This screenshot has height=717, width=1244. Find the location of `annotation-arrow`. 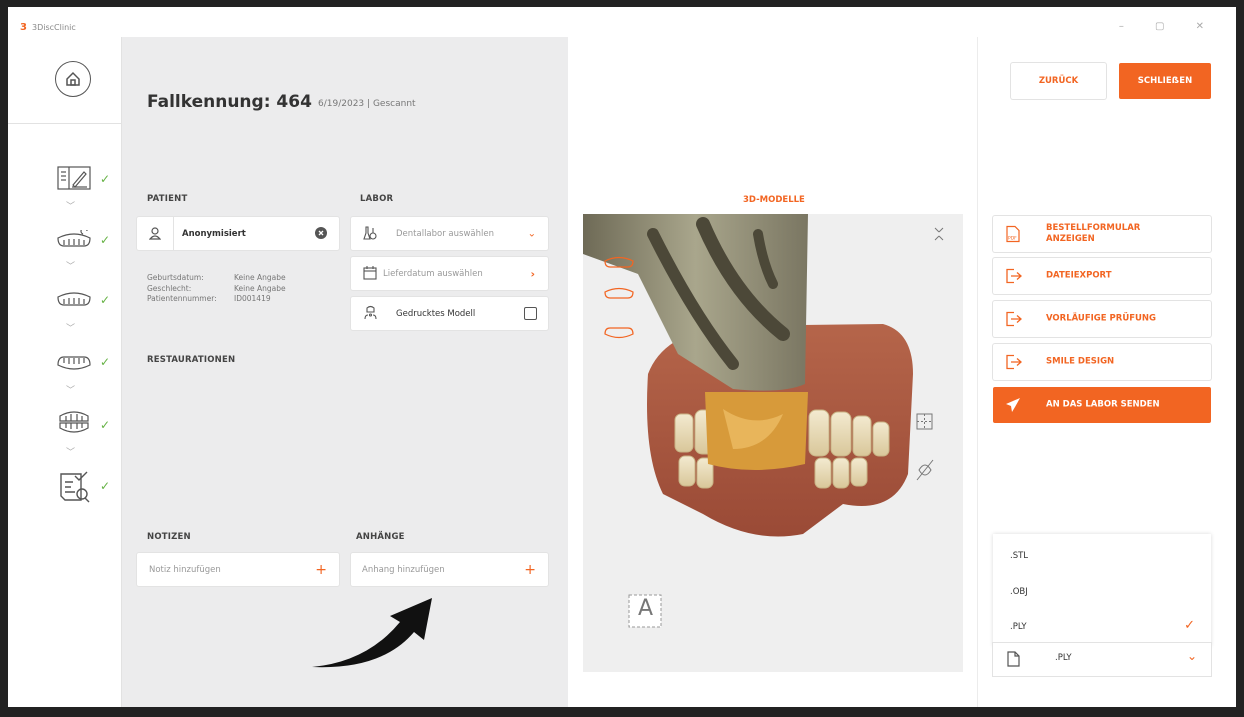

annotation-arrow is located at coordinates (372, 633).